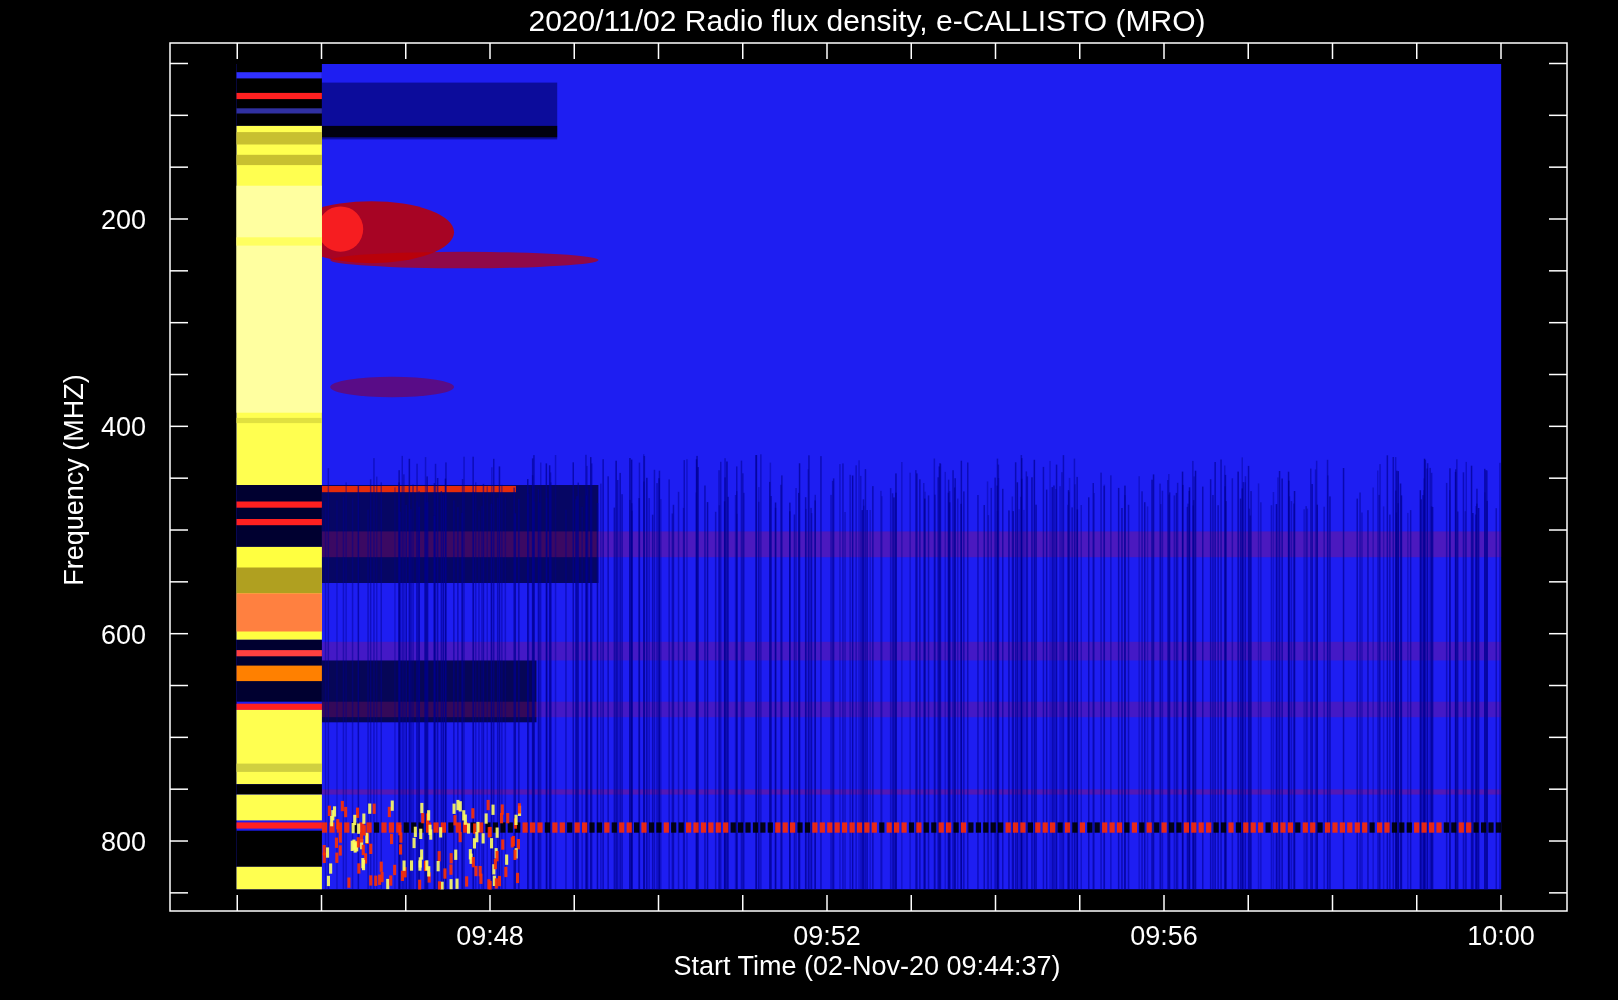  I want to click on y-axis-title: Frequency (MHZ), so click(74, 480).